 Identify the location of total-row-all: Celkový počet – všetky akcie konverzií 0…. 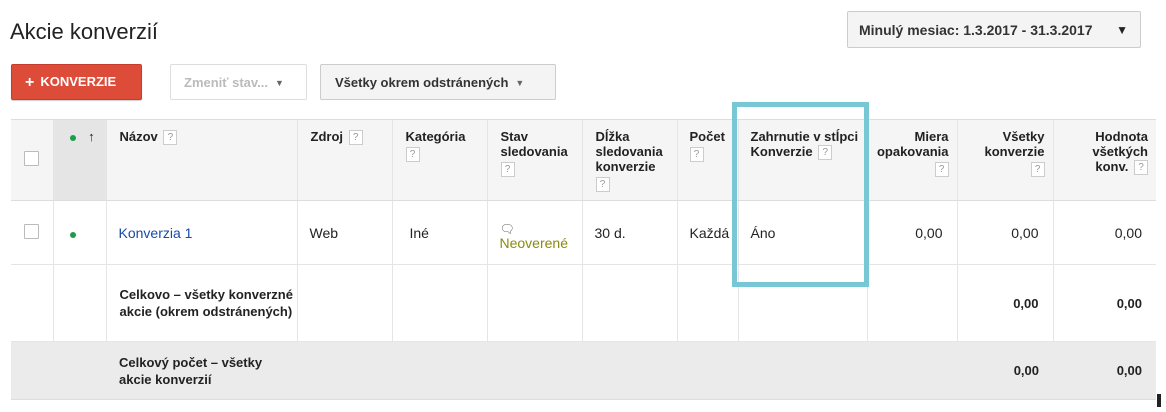
(583, 370).